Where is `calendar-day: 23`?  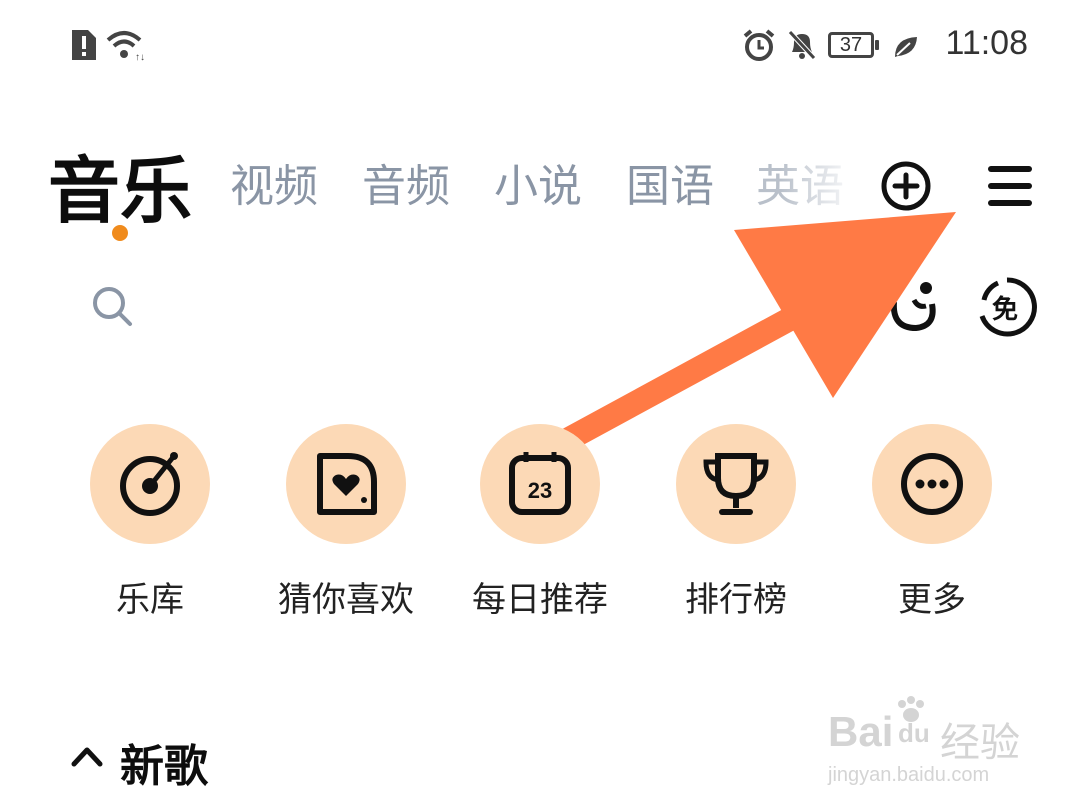 calendar-day: 23 is located at coordinates (540, 490).